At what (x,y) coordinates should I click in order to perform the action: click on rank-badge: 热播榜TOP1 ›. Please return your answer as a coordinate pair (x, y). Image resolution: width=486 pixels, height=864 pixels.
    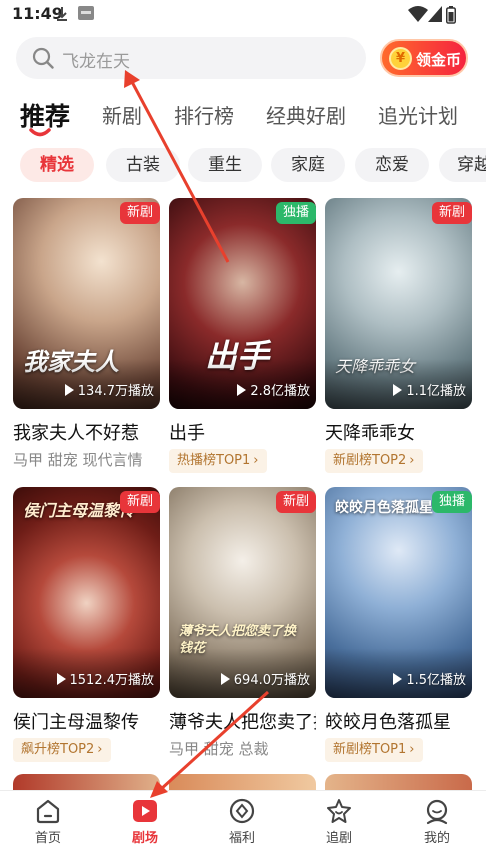
    Looking at the image, I should click on (218, 461).